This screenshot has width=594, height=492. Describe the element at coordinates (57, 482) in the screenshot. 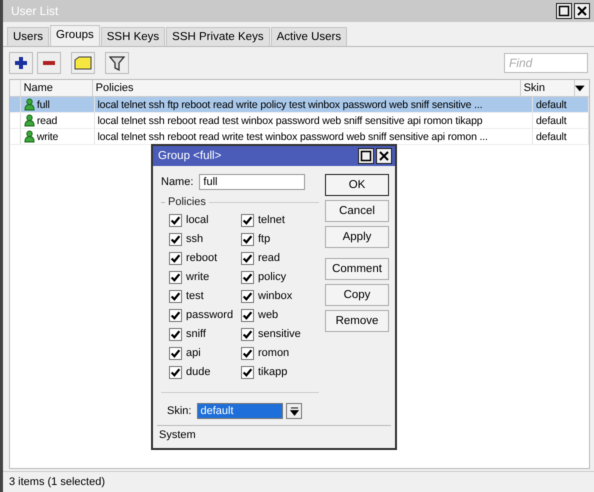

I see `status-text: 3 items (1 selected)` at that location.